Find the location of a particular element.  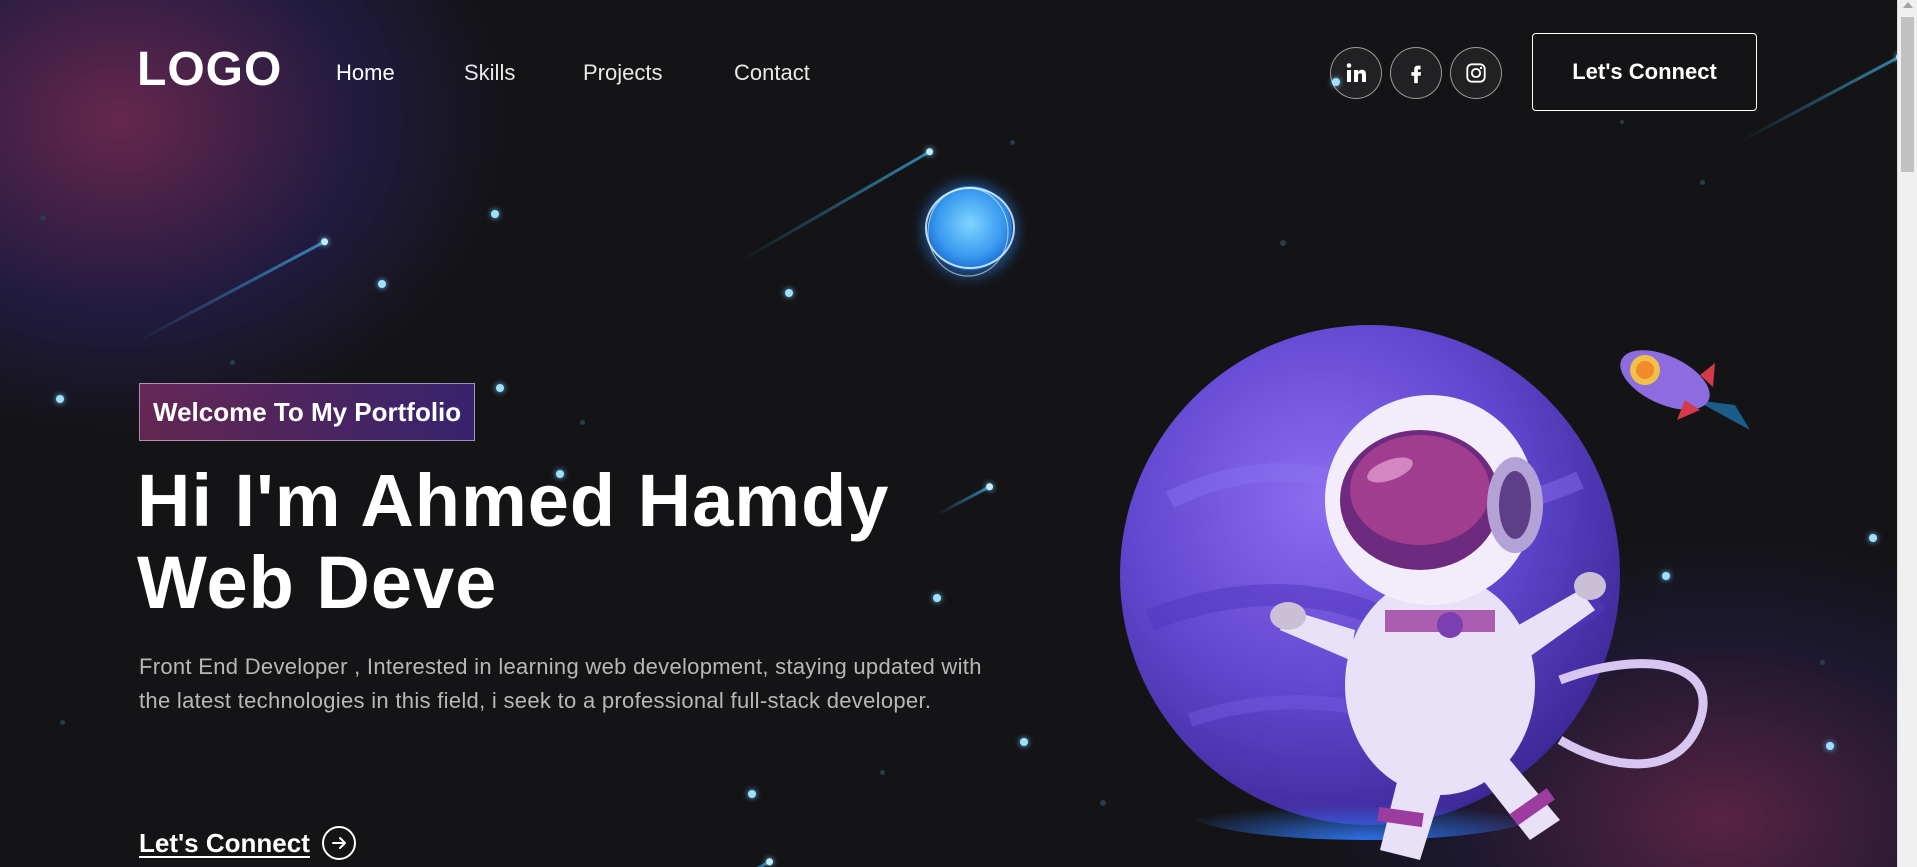

nav-link-home: Home is located at coordinates (365, 73).